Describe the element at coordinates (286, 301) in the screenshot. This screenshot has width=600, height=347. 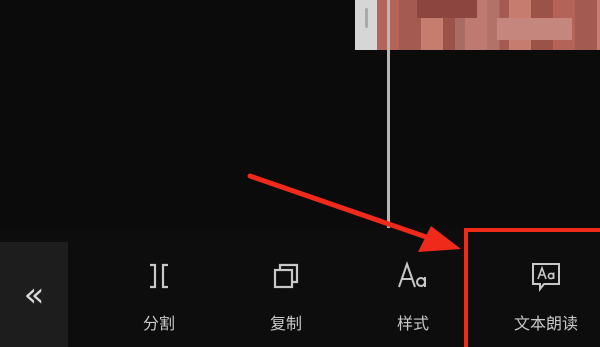
I see `copy-button: 复制` at that location.